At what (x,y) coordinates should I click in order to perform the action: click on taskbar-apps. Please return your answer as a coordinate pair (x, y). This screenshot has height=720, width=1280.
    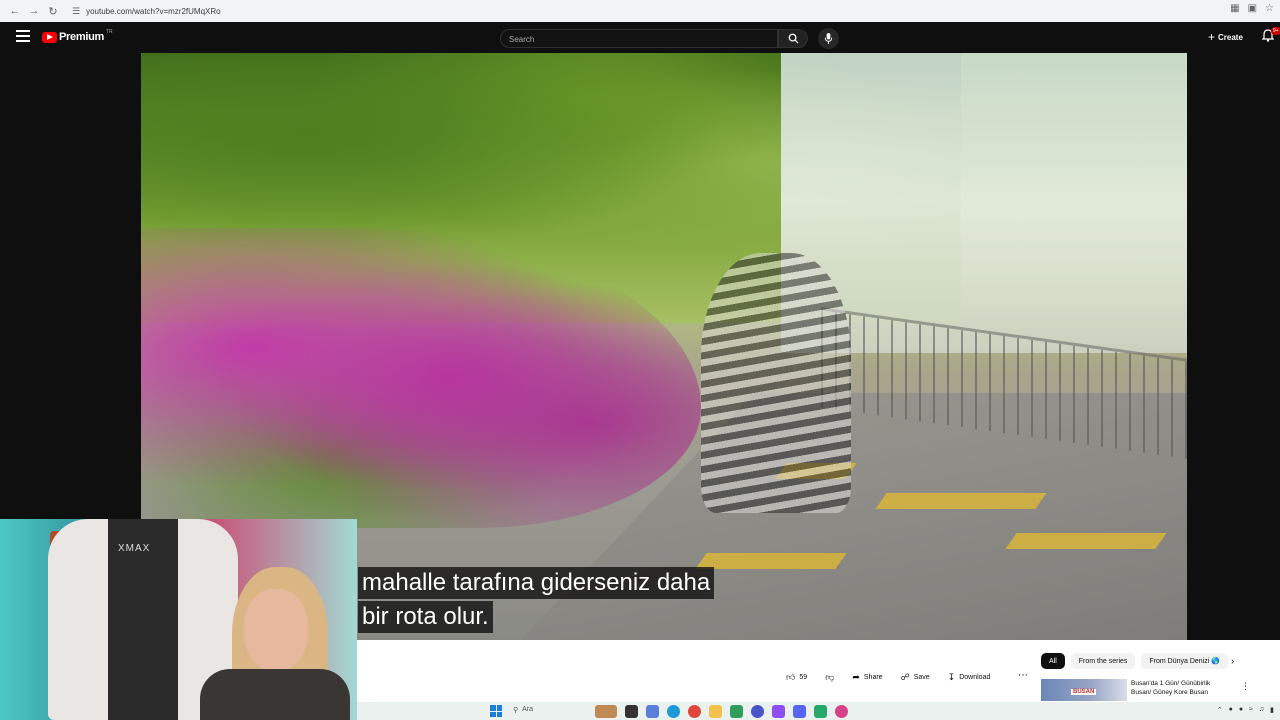
    Looking at the image, I should click on (721, 711).